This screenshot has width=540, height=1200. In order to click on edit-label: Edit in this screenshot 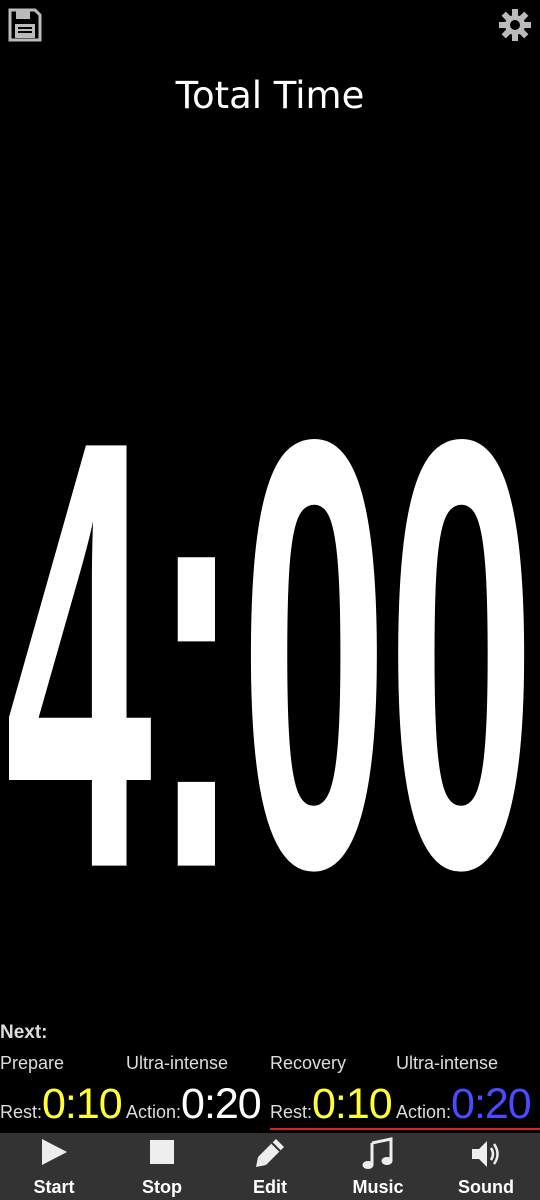, I will do `click(270, 1187)`.